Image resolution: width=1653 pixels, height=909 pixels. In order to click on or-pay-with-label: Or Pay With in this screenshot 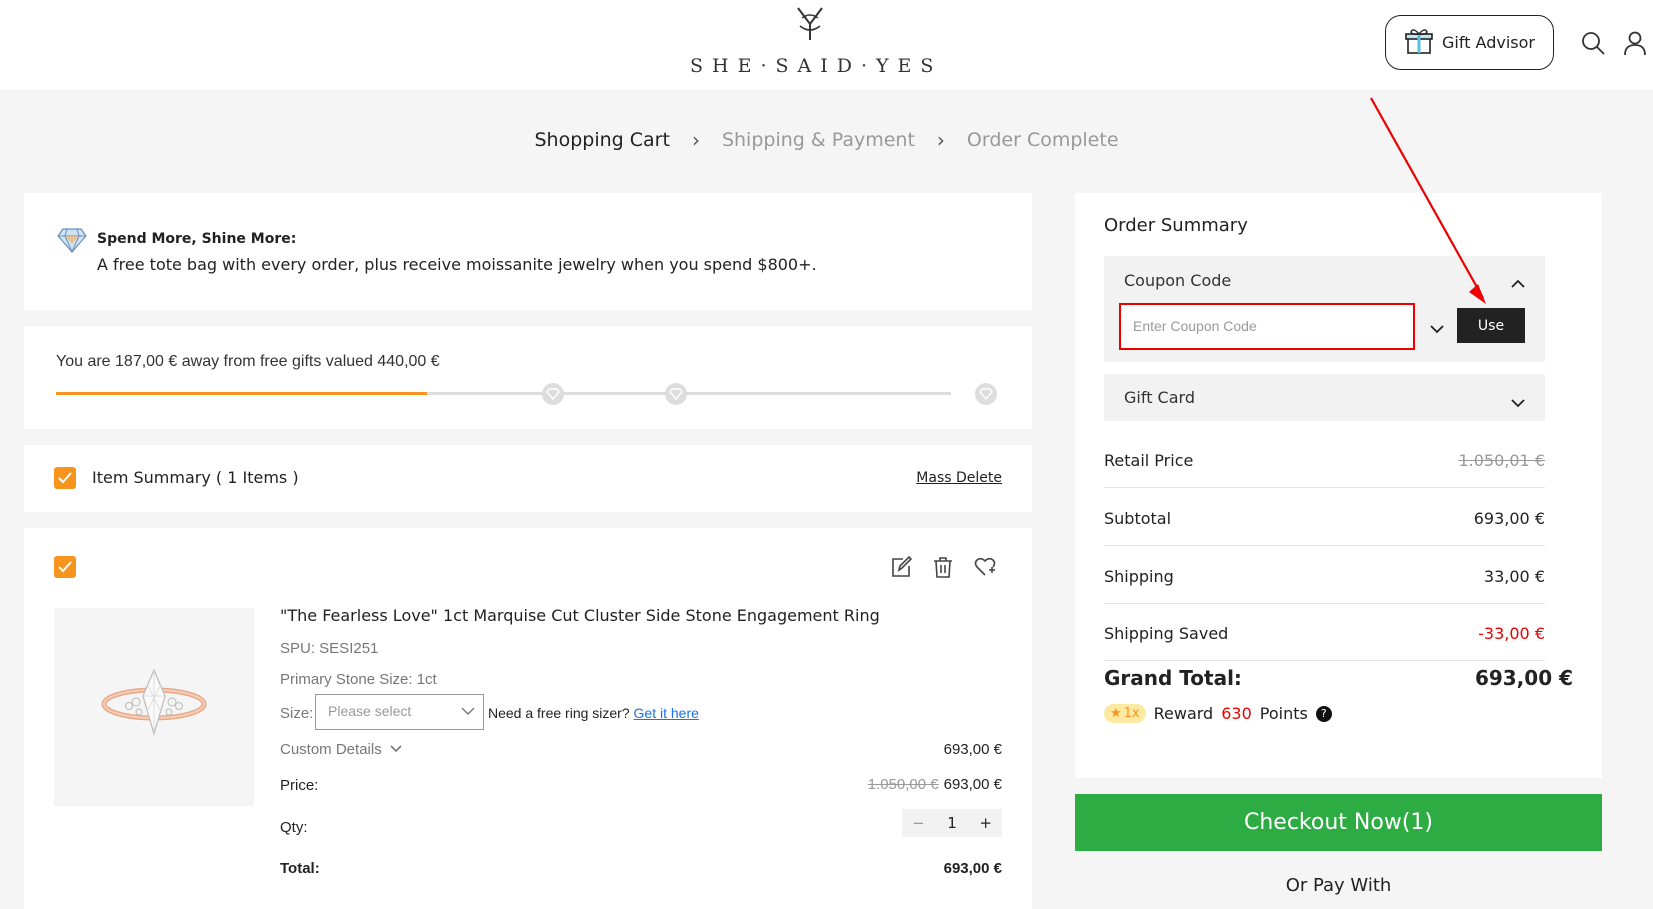, I will do `click(1338, 885)`.